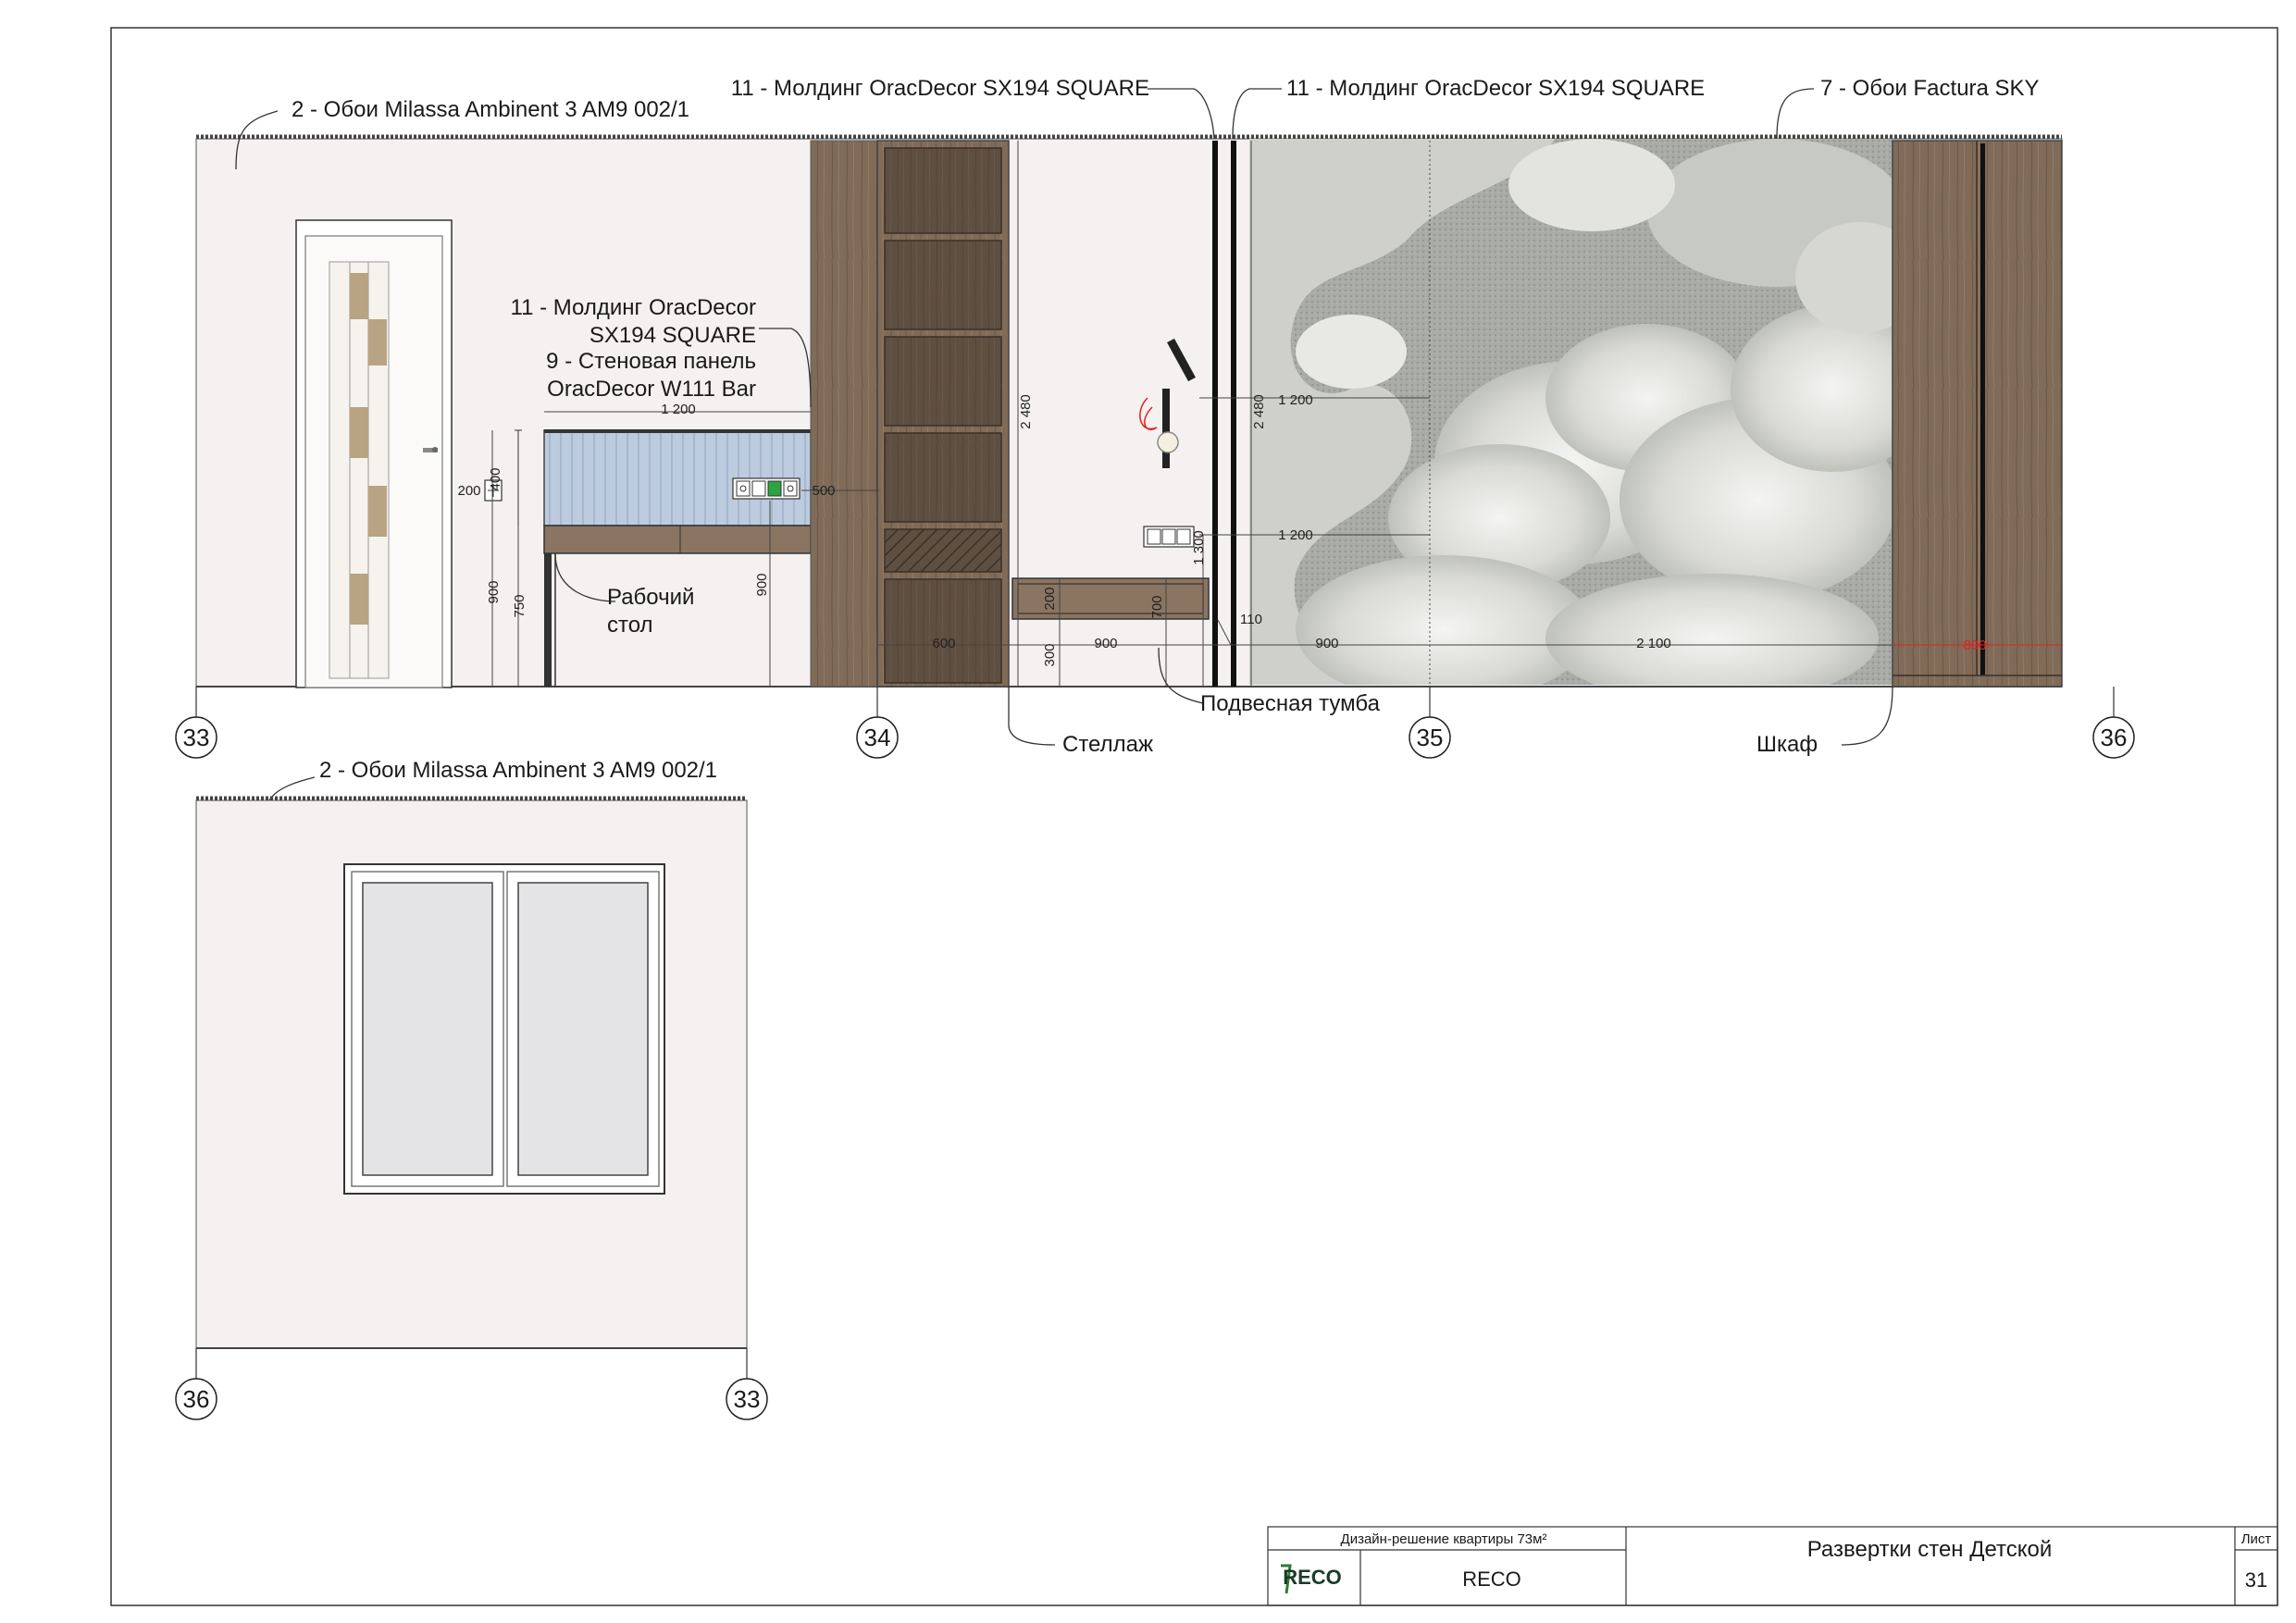  What do you see at coordinates (1296, 400) in the screenshot?
I see `dim-1200-sconce: 1 200` at bounding box center [1296, 400].